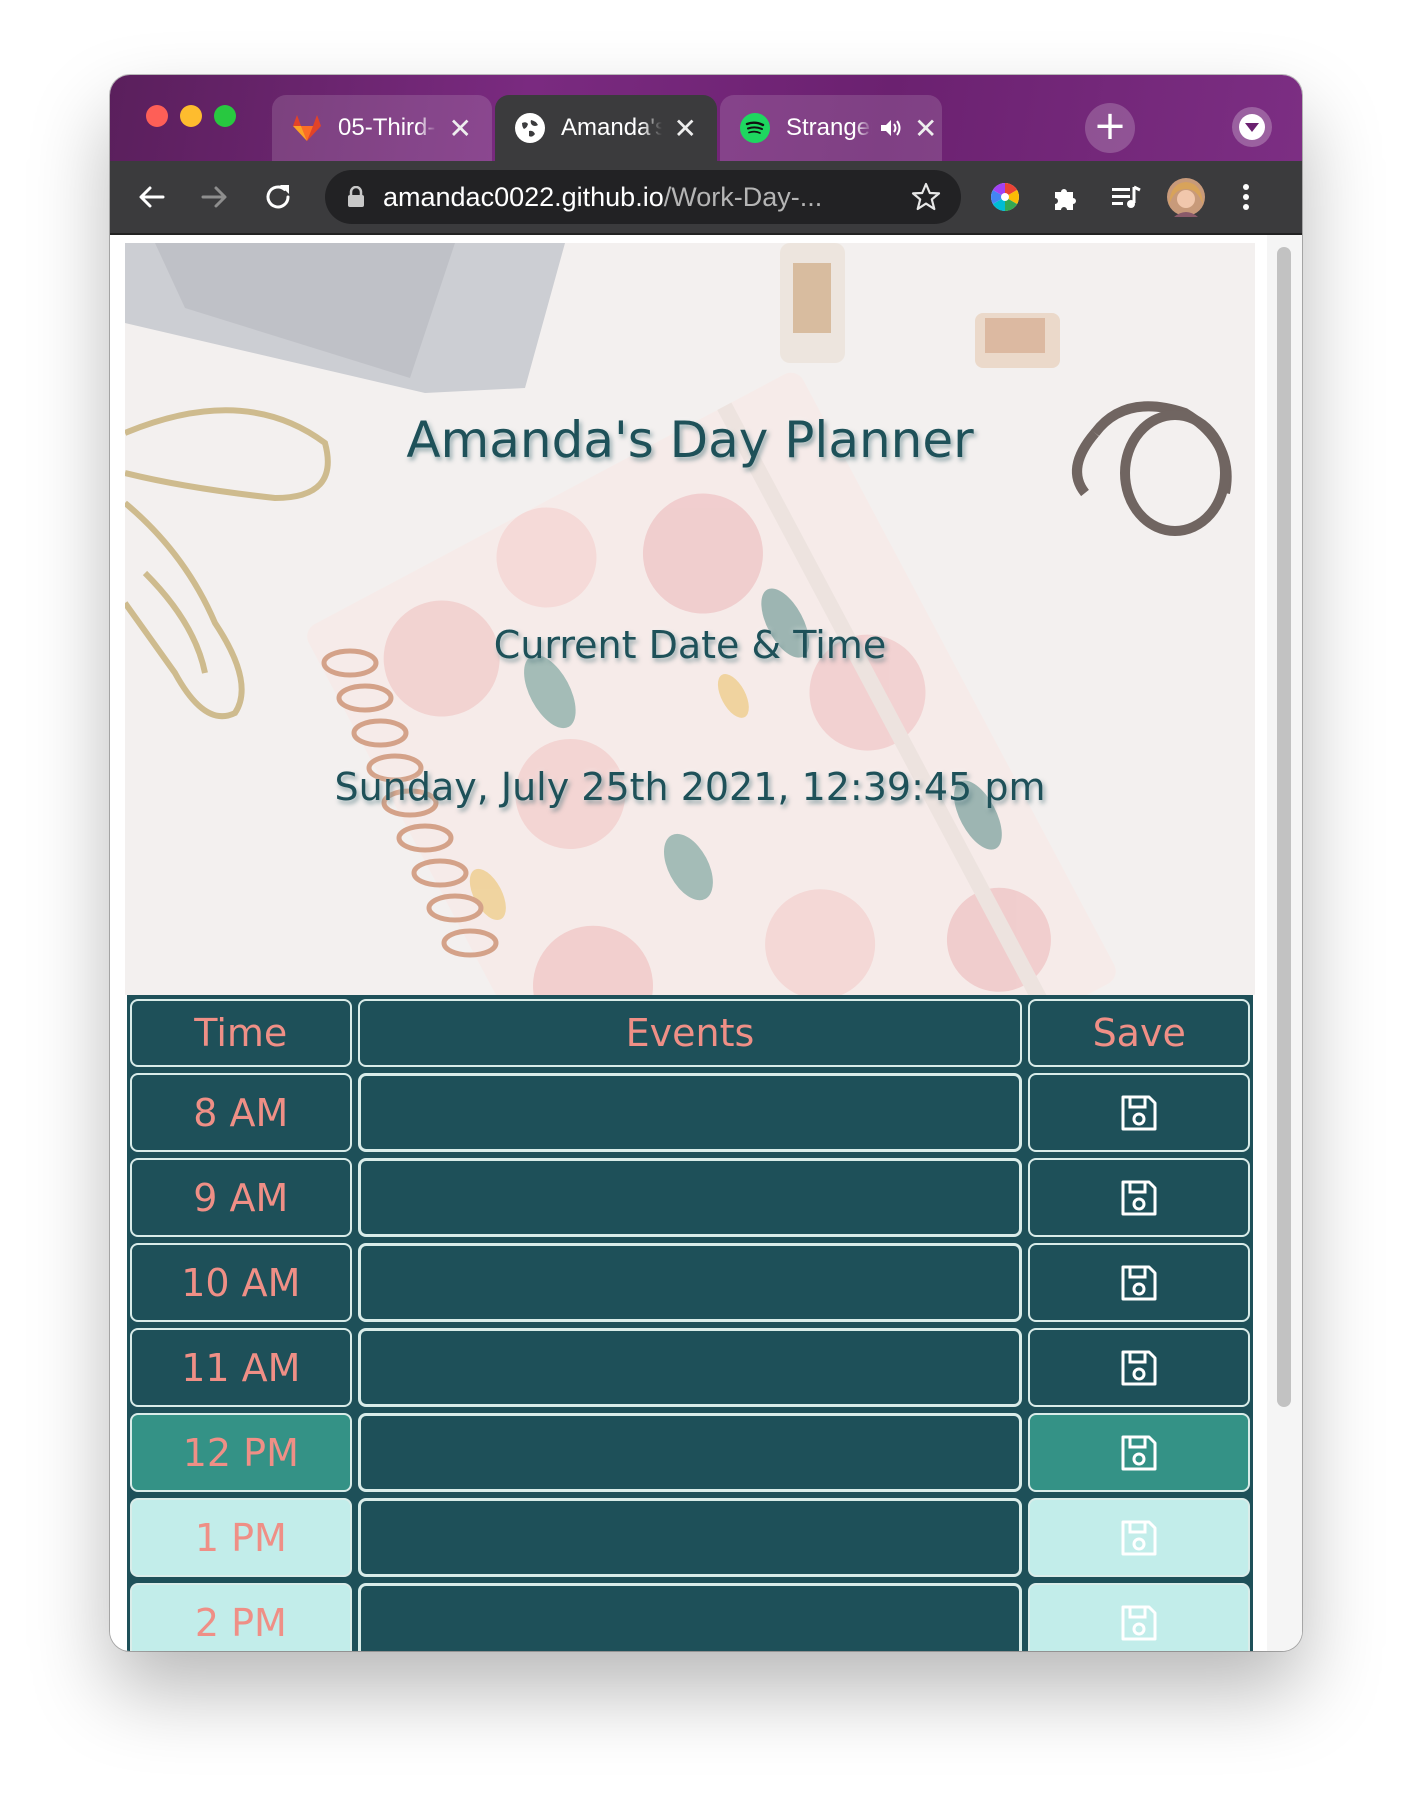 Image resolution: width=1428 pixels, height=1816 pixels. Describe the element at coordinates (307, 128) in the screenshot. I see `gitlab-icon` at that location.